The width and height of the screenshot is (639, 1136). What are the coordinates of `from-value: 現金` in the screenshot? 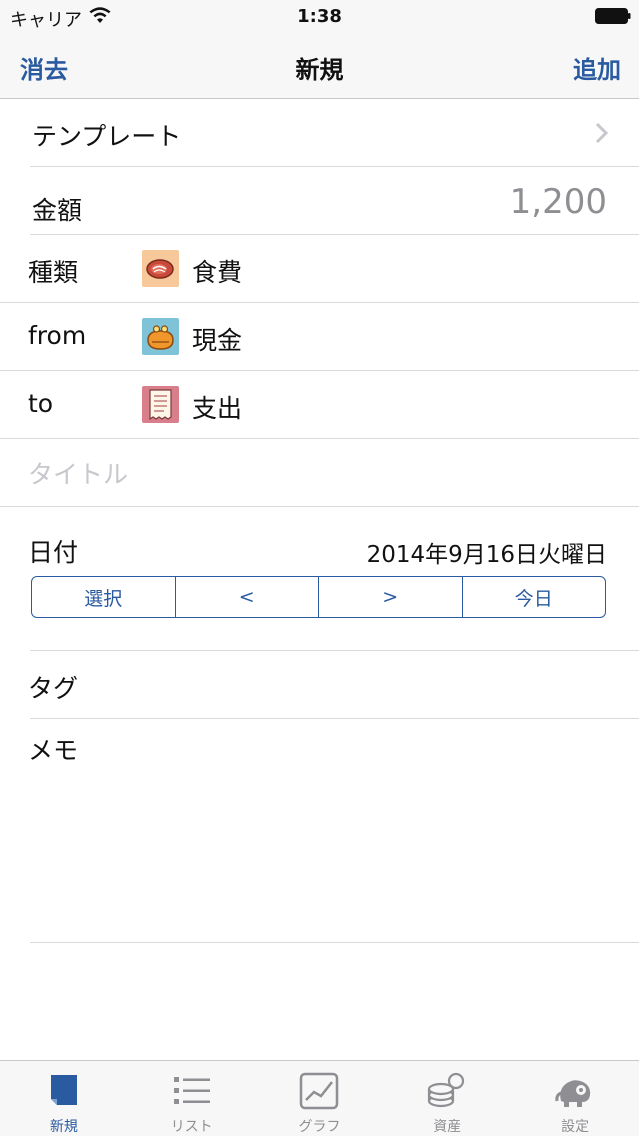 It's located at (217, 340).